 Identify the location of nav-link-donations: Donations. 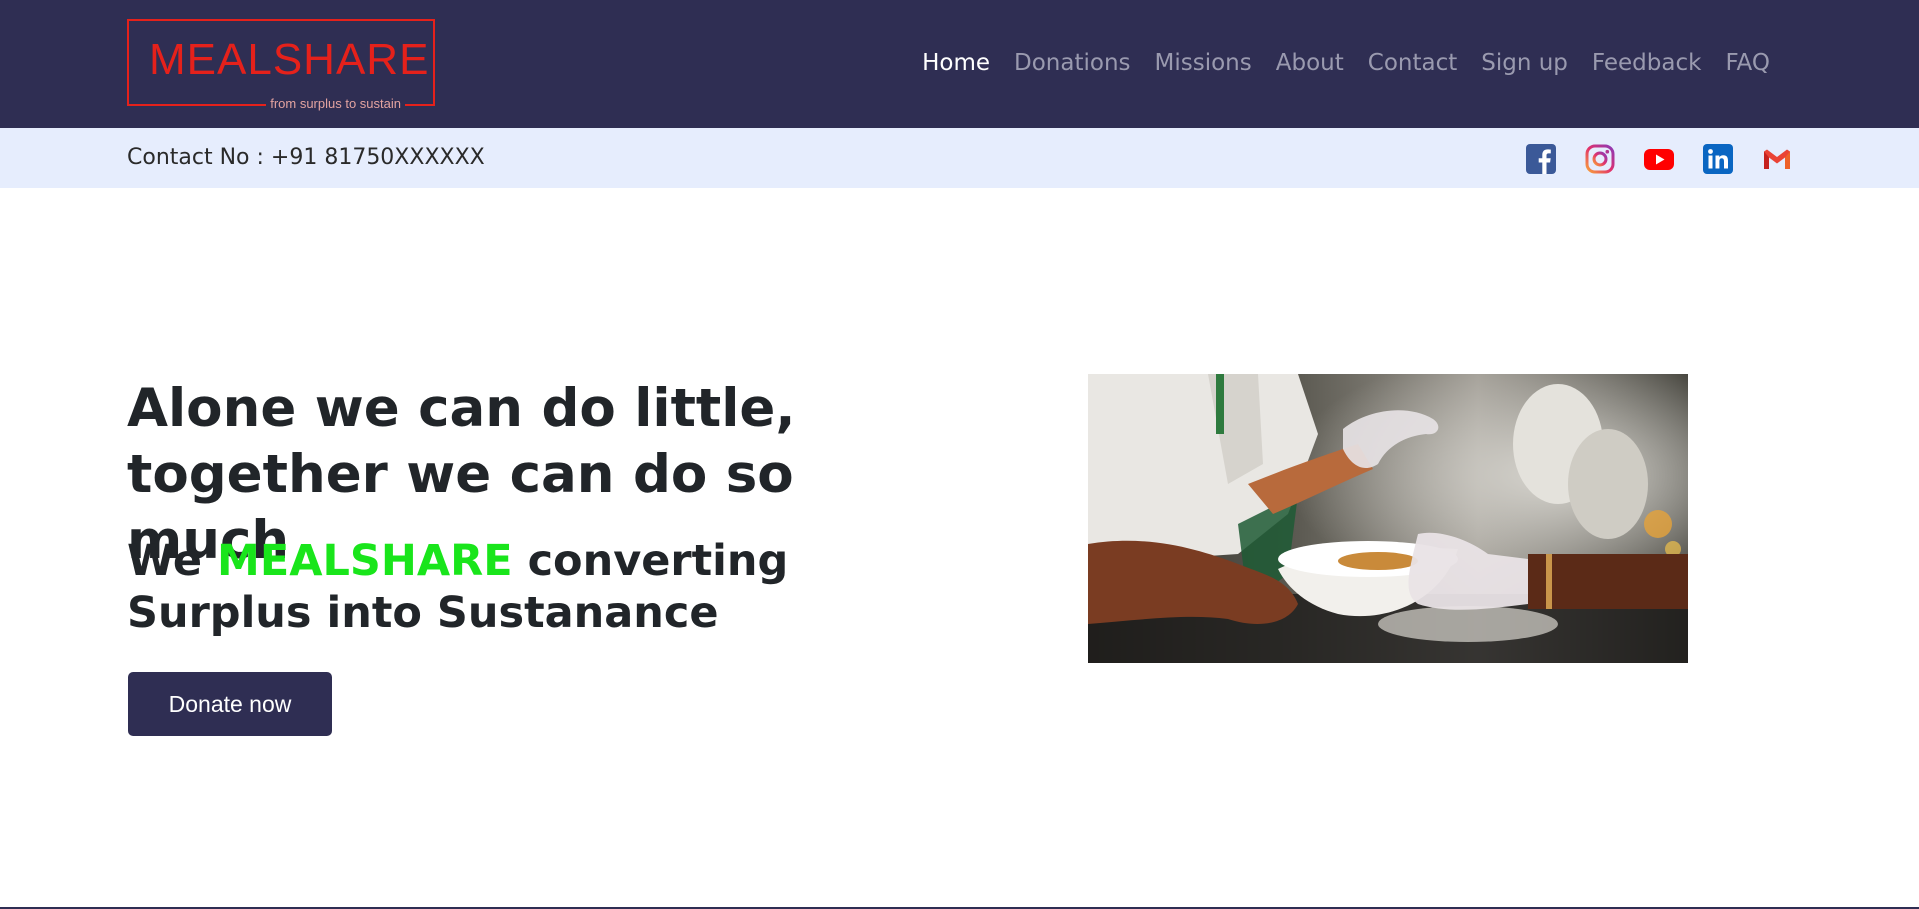
(1072, 63).